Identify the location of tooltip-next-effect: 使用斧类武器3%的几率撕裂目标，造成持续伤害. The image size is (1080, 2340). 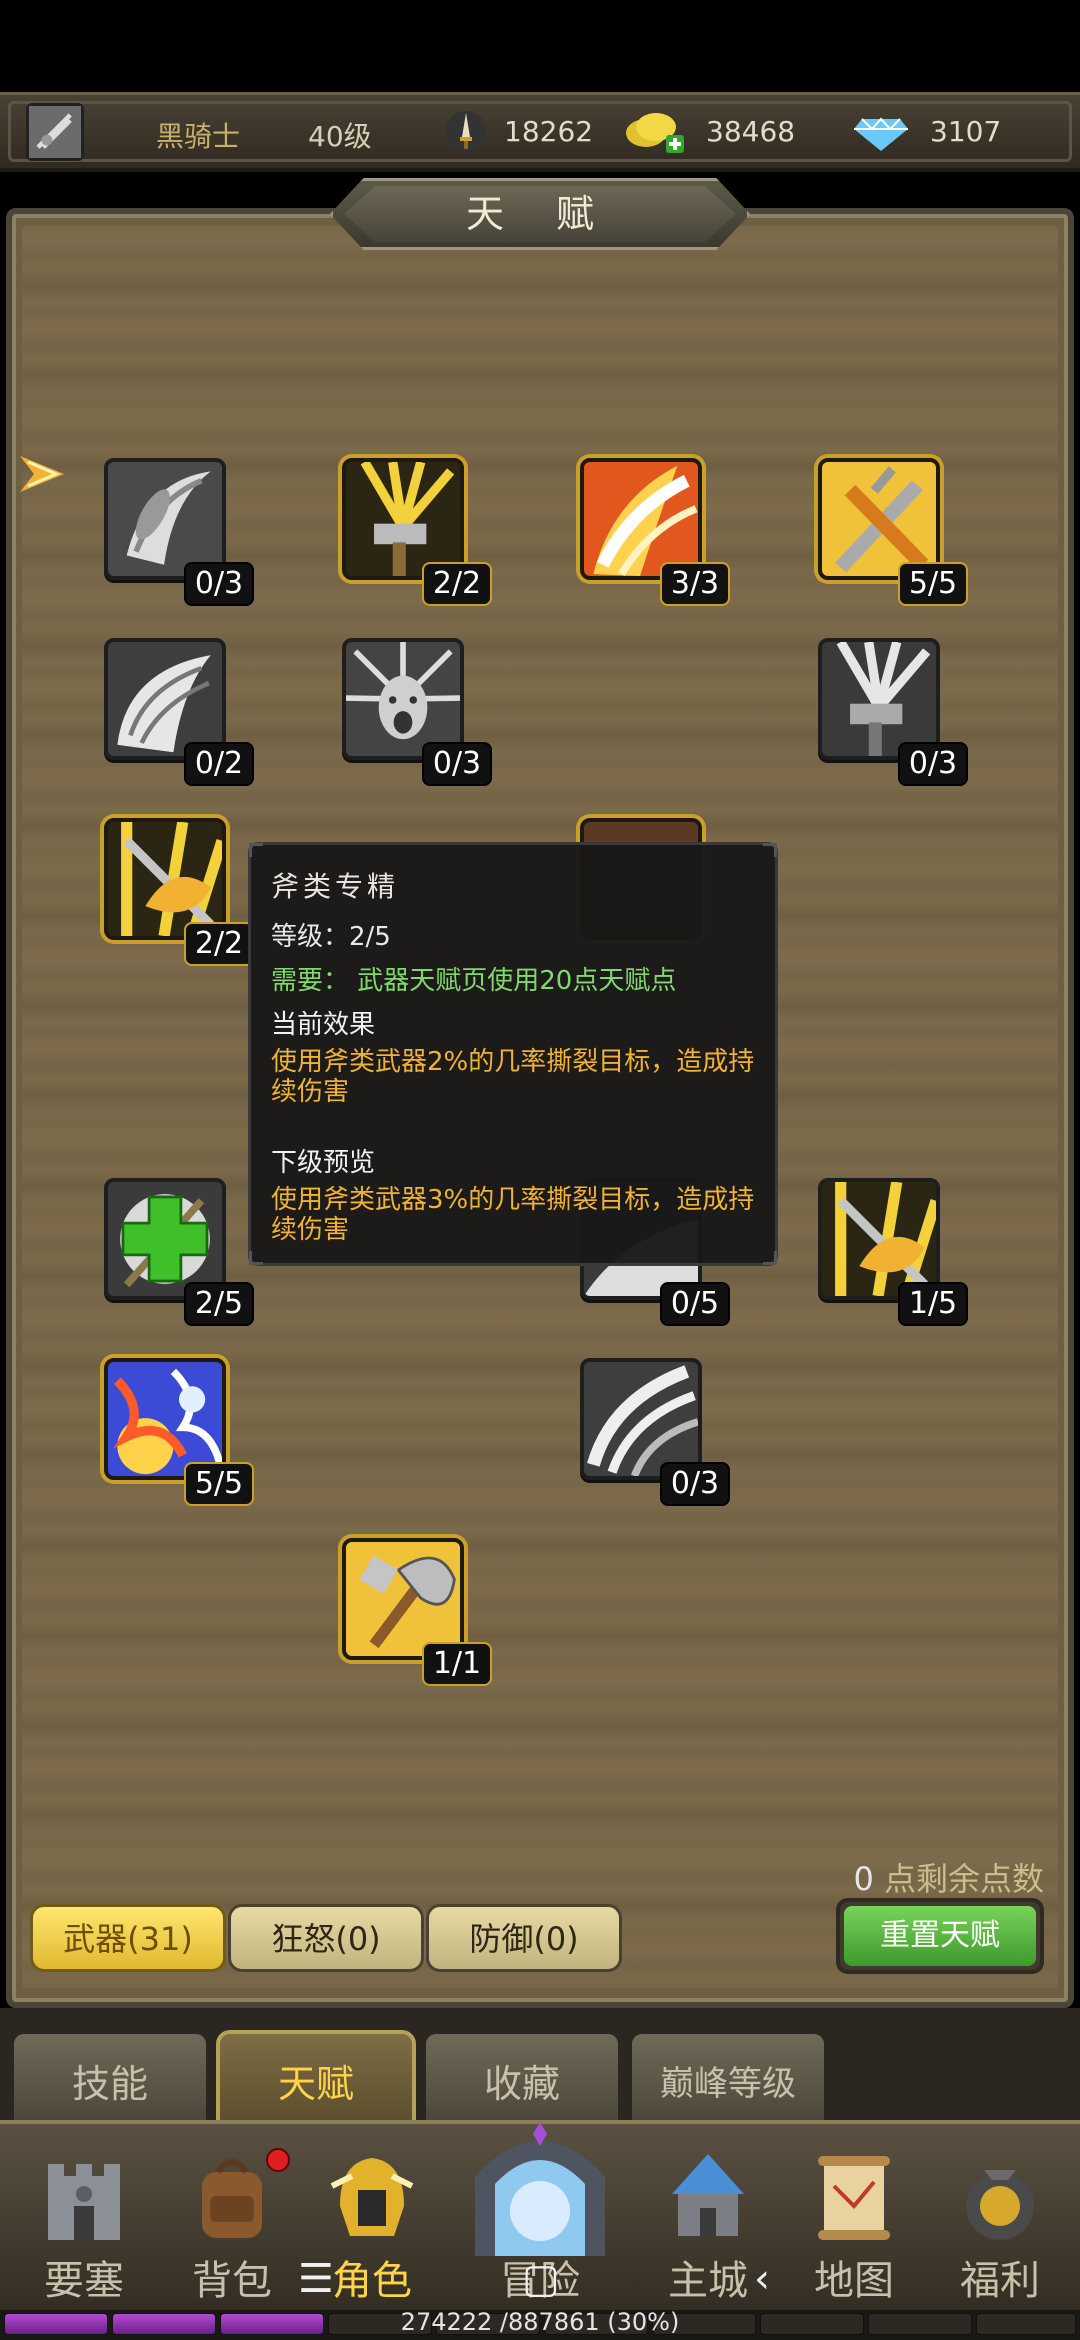
(513, 1215).